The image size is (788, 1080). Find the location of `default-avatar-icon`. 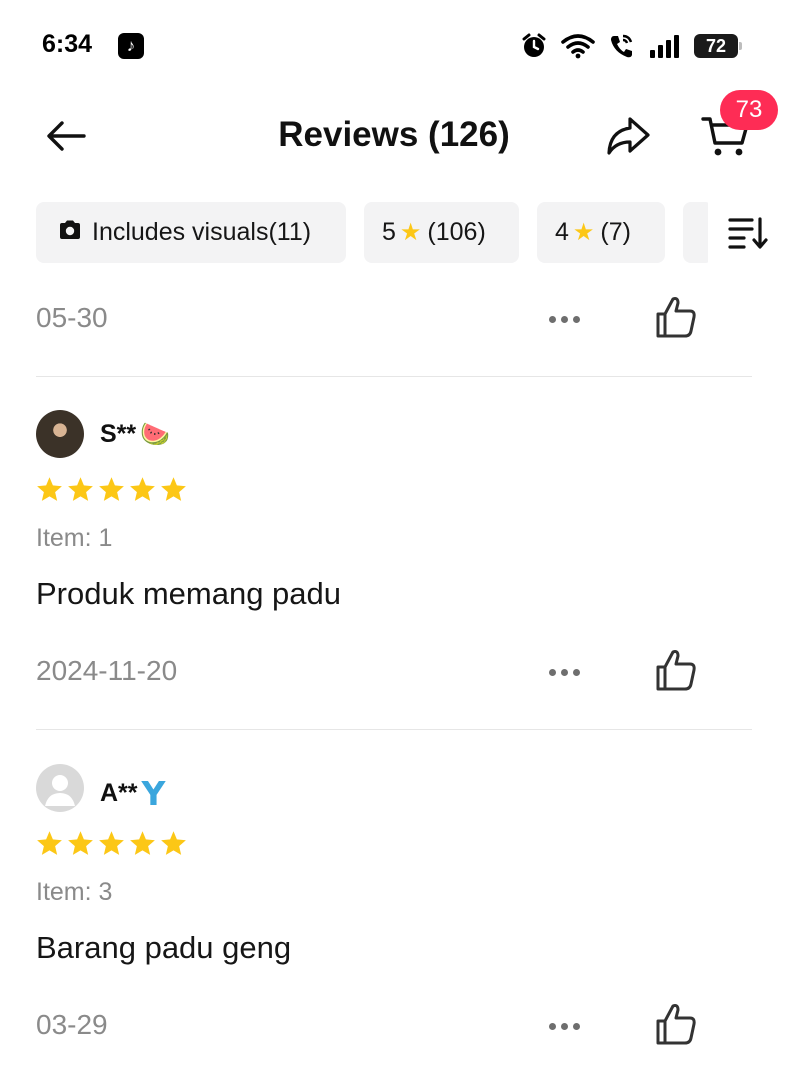

default-avatar-icon is located at coordinates (60, 790).